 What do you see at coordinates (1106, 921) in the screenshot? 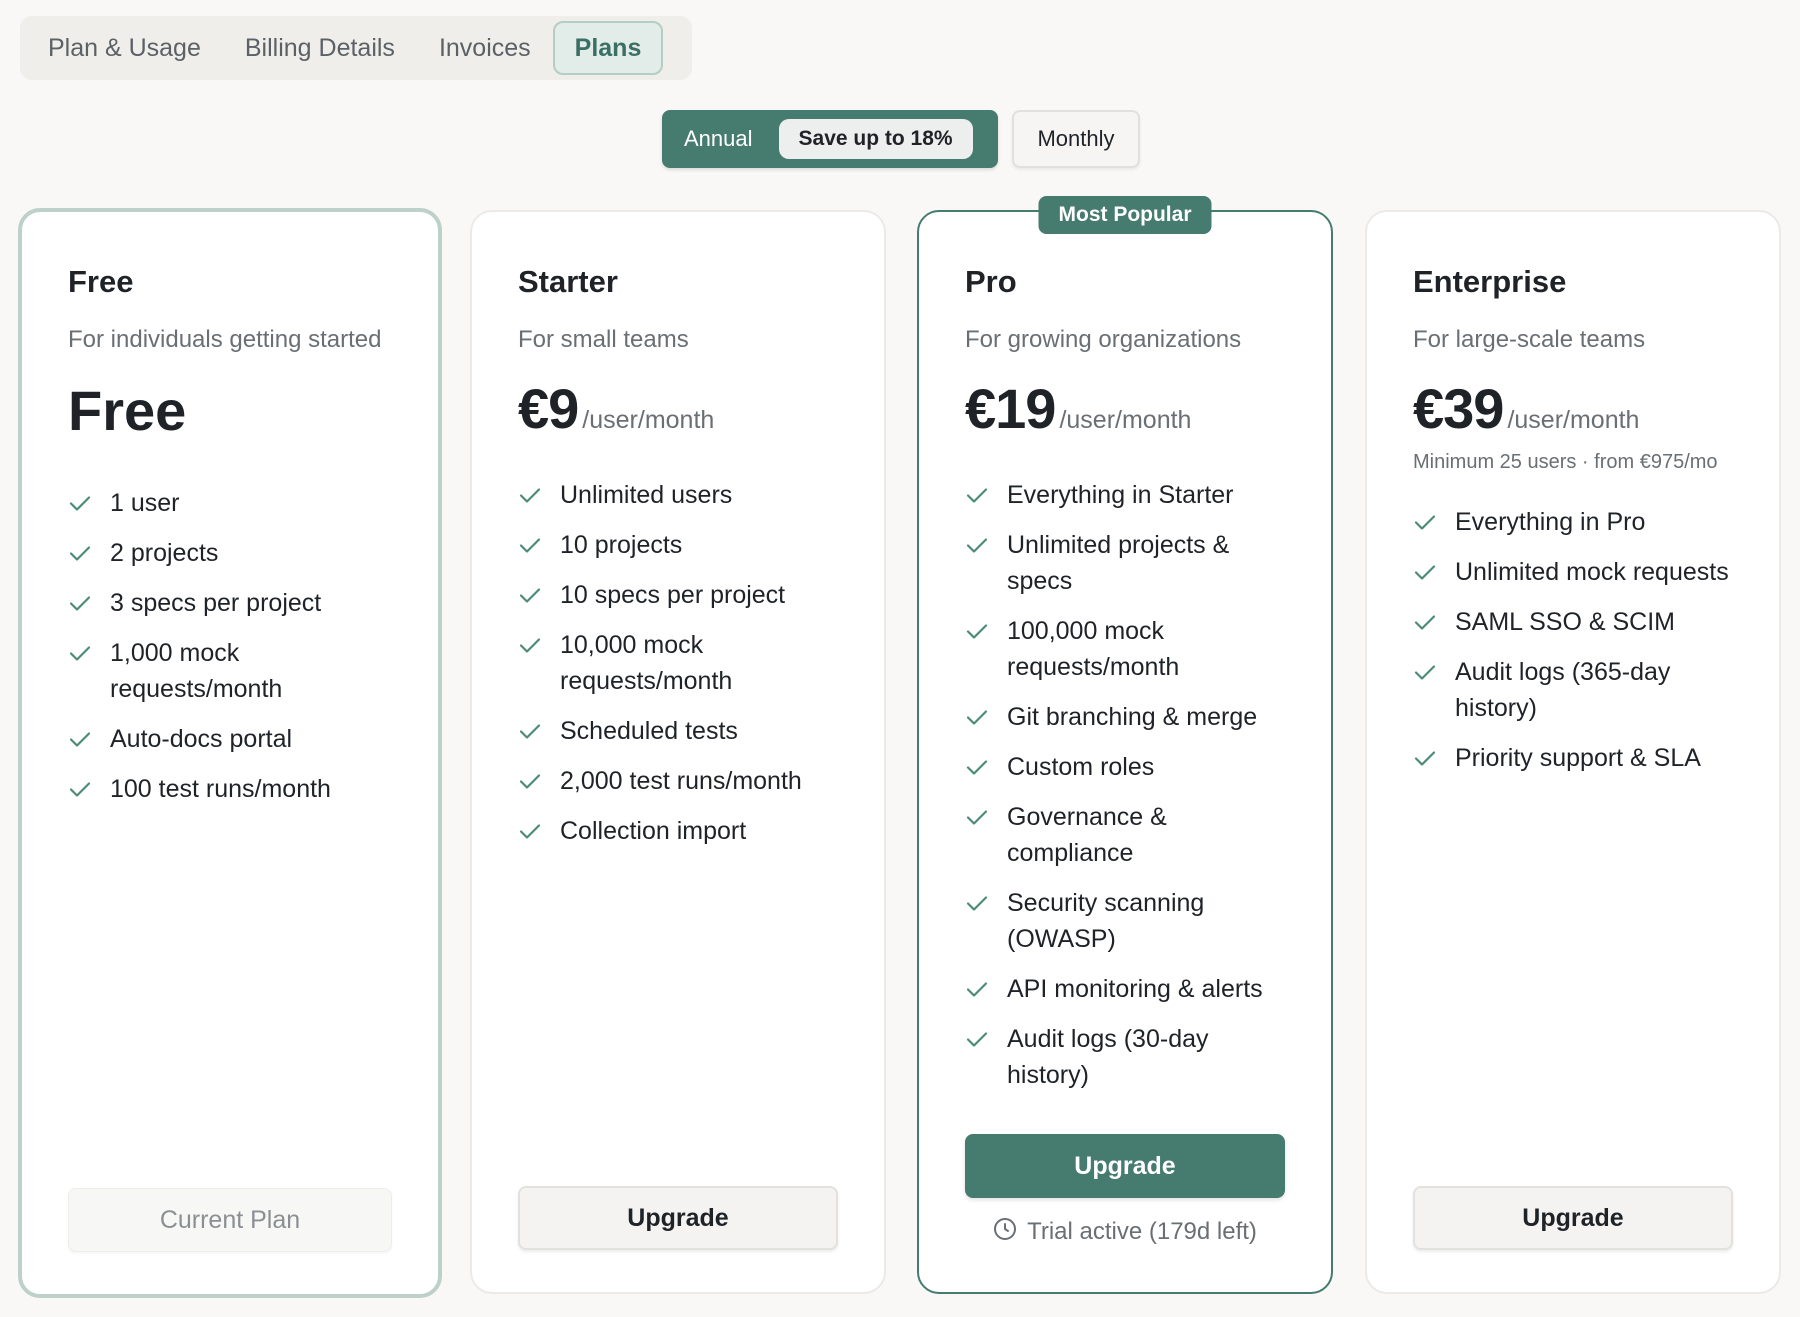
I see `feature-text: Security scanning (OWASP)` at bounding box center [1106, 921].